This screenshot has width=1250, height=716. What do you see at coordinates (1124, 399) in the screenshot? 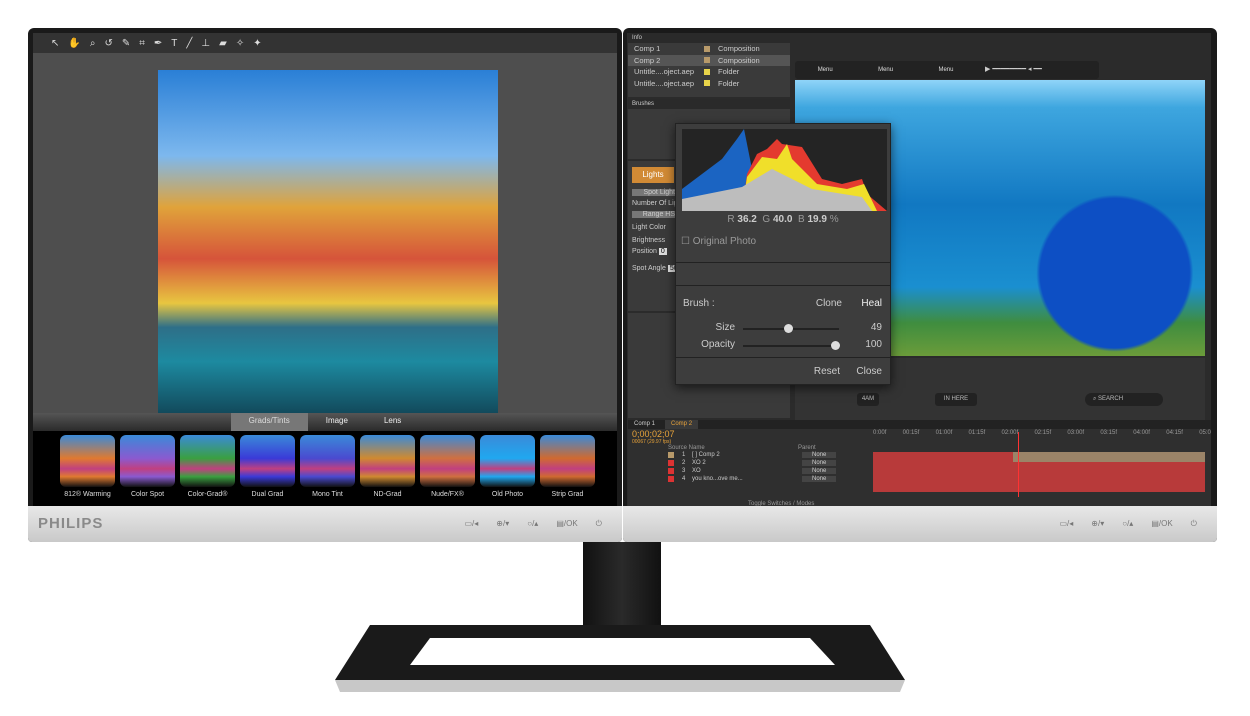
I see `search-input: ⌕ SEARCH` at bounding box center [1124, 399].